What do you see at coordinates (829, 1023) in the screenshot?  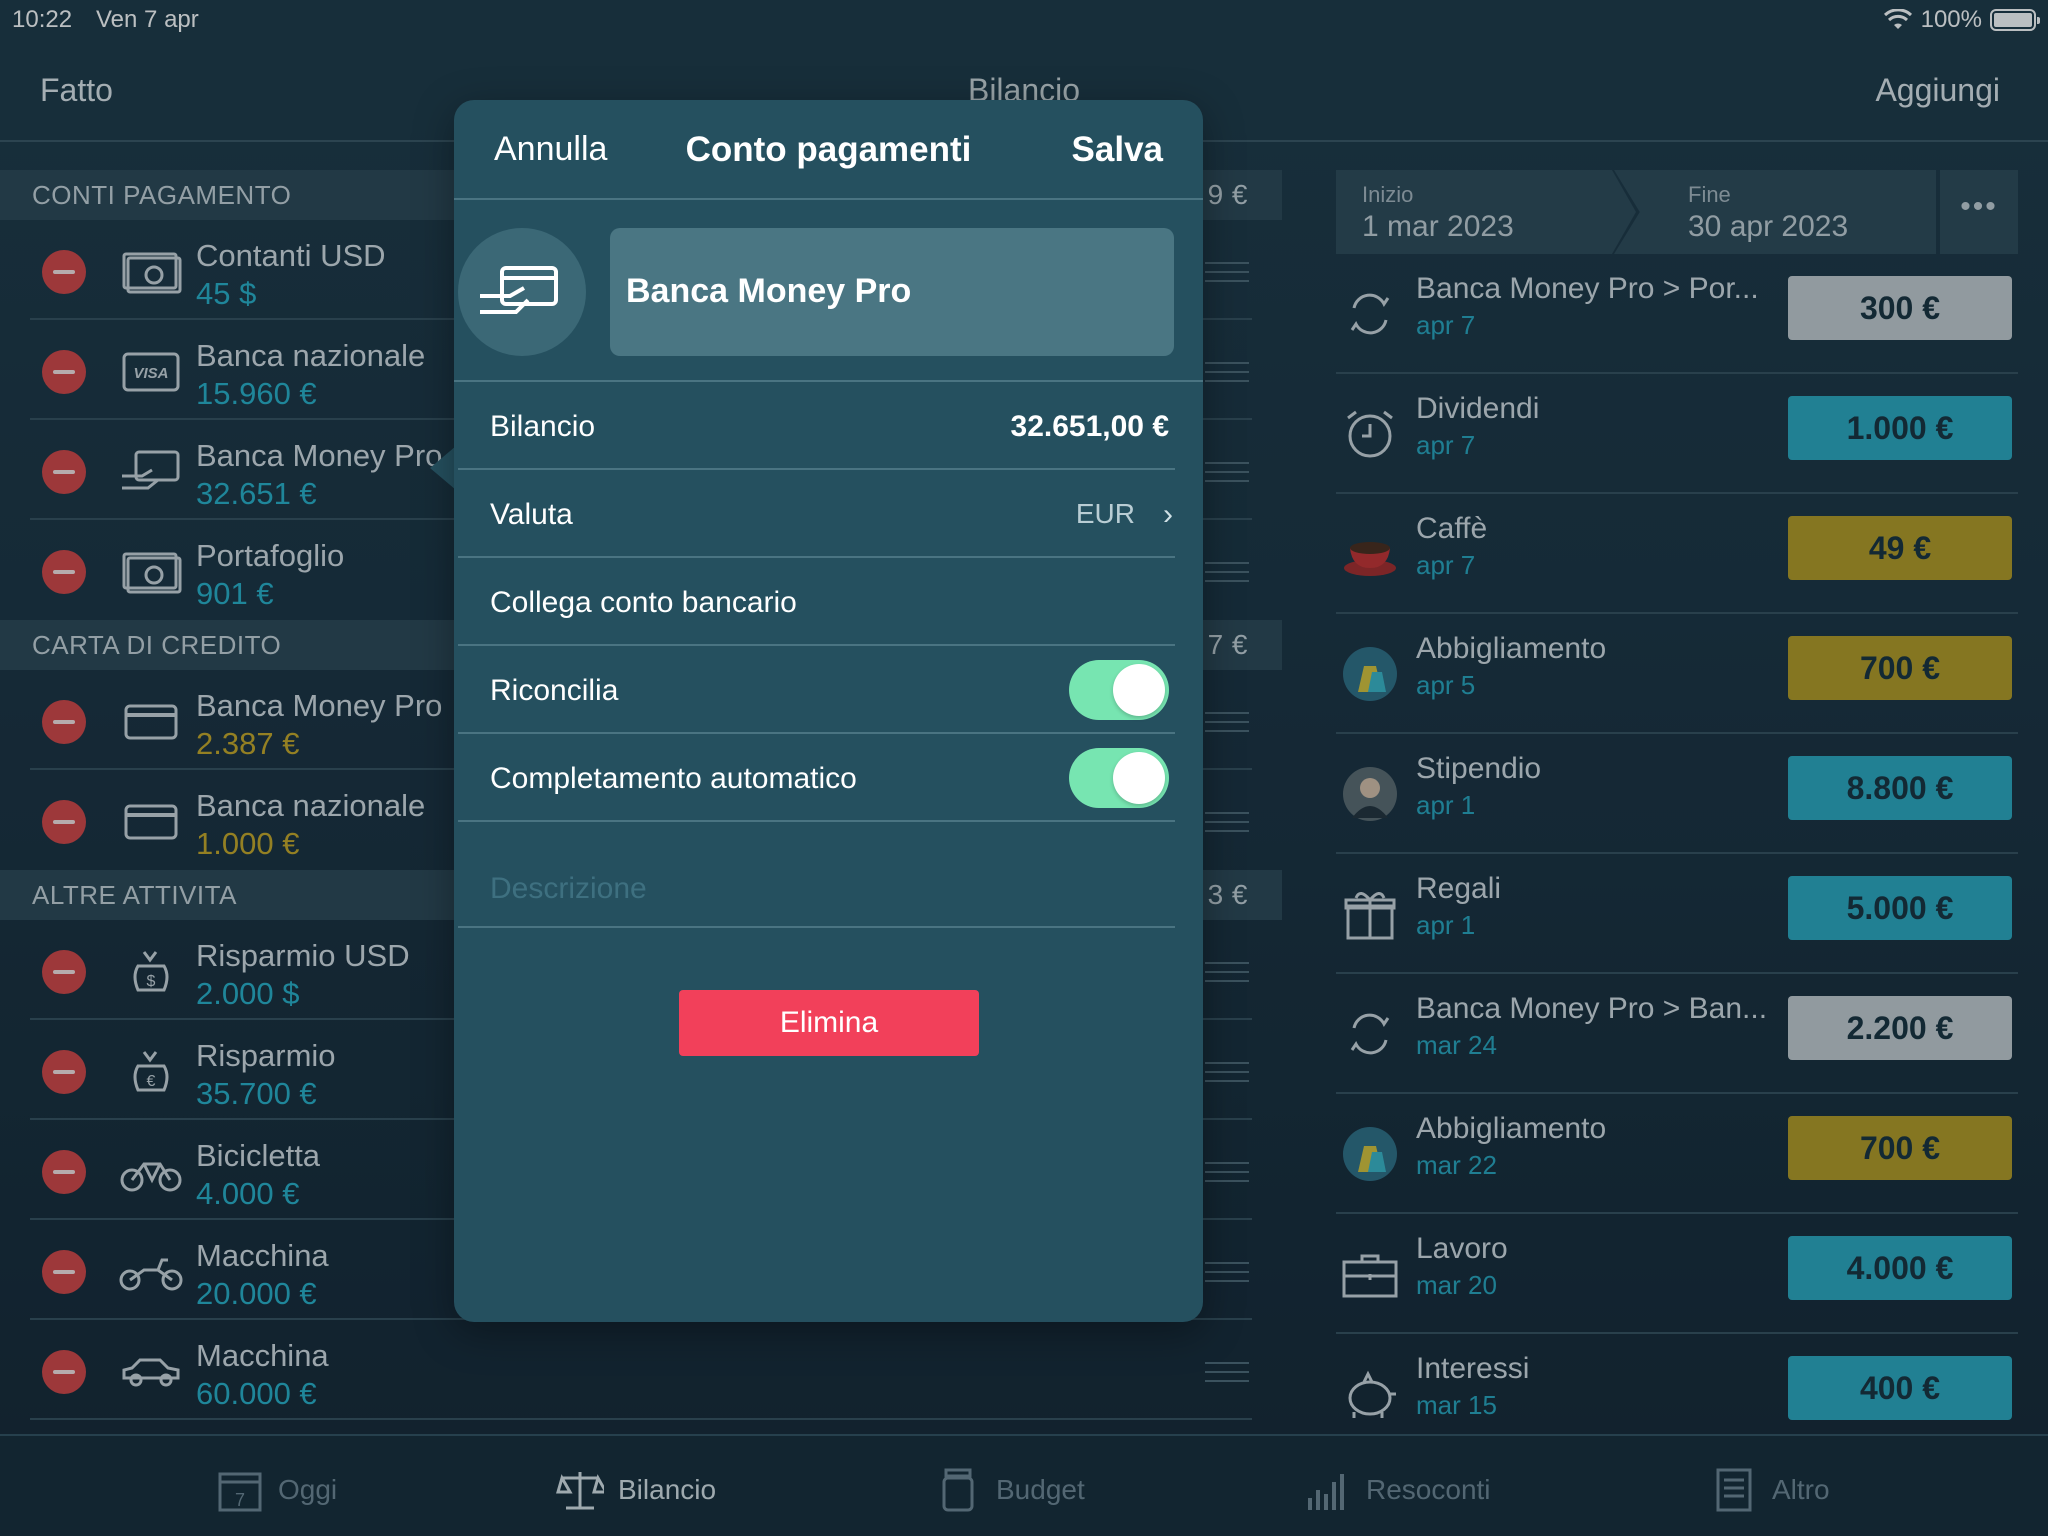 I see `delete-button: Elimina` at bounding box center [829, 1023].